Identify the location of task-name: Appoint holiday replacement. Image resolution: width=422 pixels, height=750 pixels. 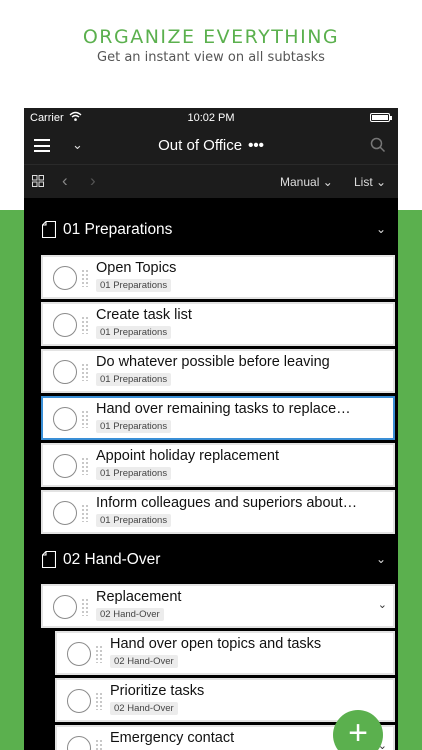
(187, 456).